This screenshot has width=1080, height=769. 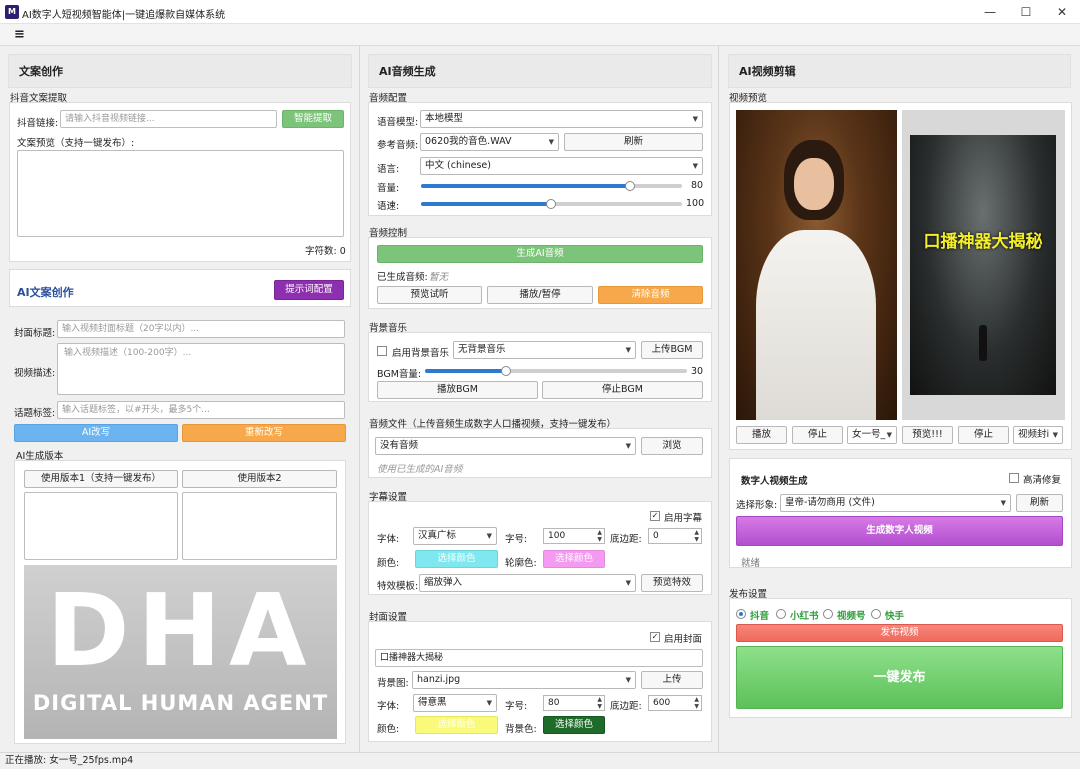 I want to click on outline-label: 轮廓色:, so click(x=521, y=563).